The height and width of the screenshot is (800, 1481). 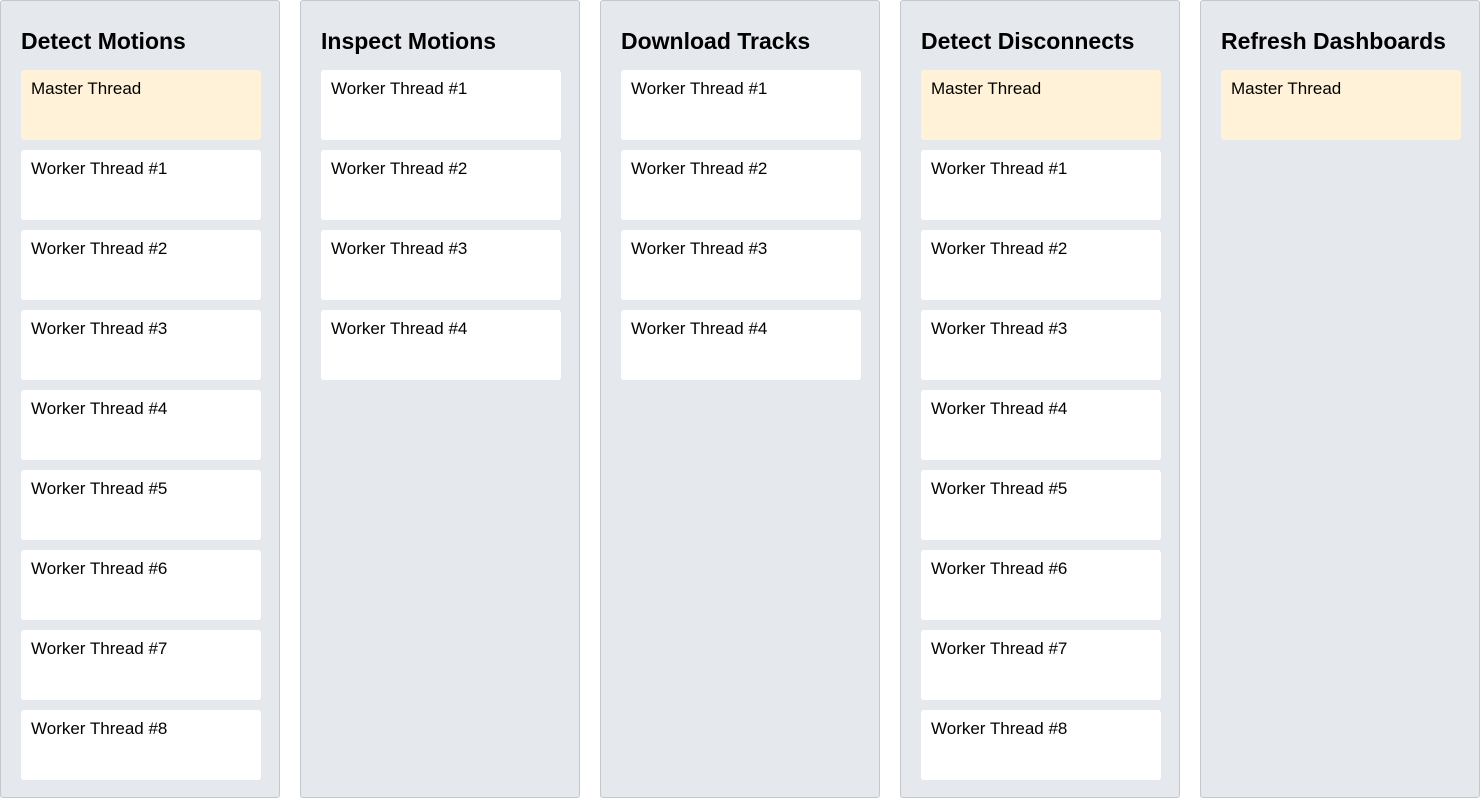 What do you see at coordinates (716, 41) in the screenshot?
I see `column-title: Download Tracks` at bounding box center [716, 41].